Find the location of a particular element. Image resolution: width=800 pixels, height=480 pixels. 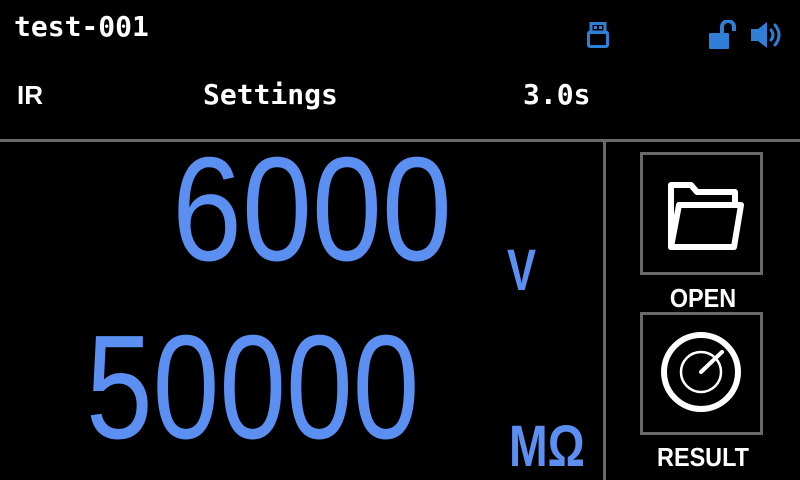

test-mode-label: IR is located at coordinates (30, 95).